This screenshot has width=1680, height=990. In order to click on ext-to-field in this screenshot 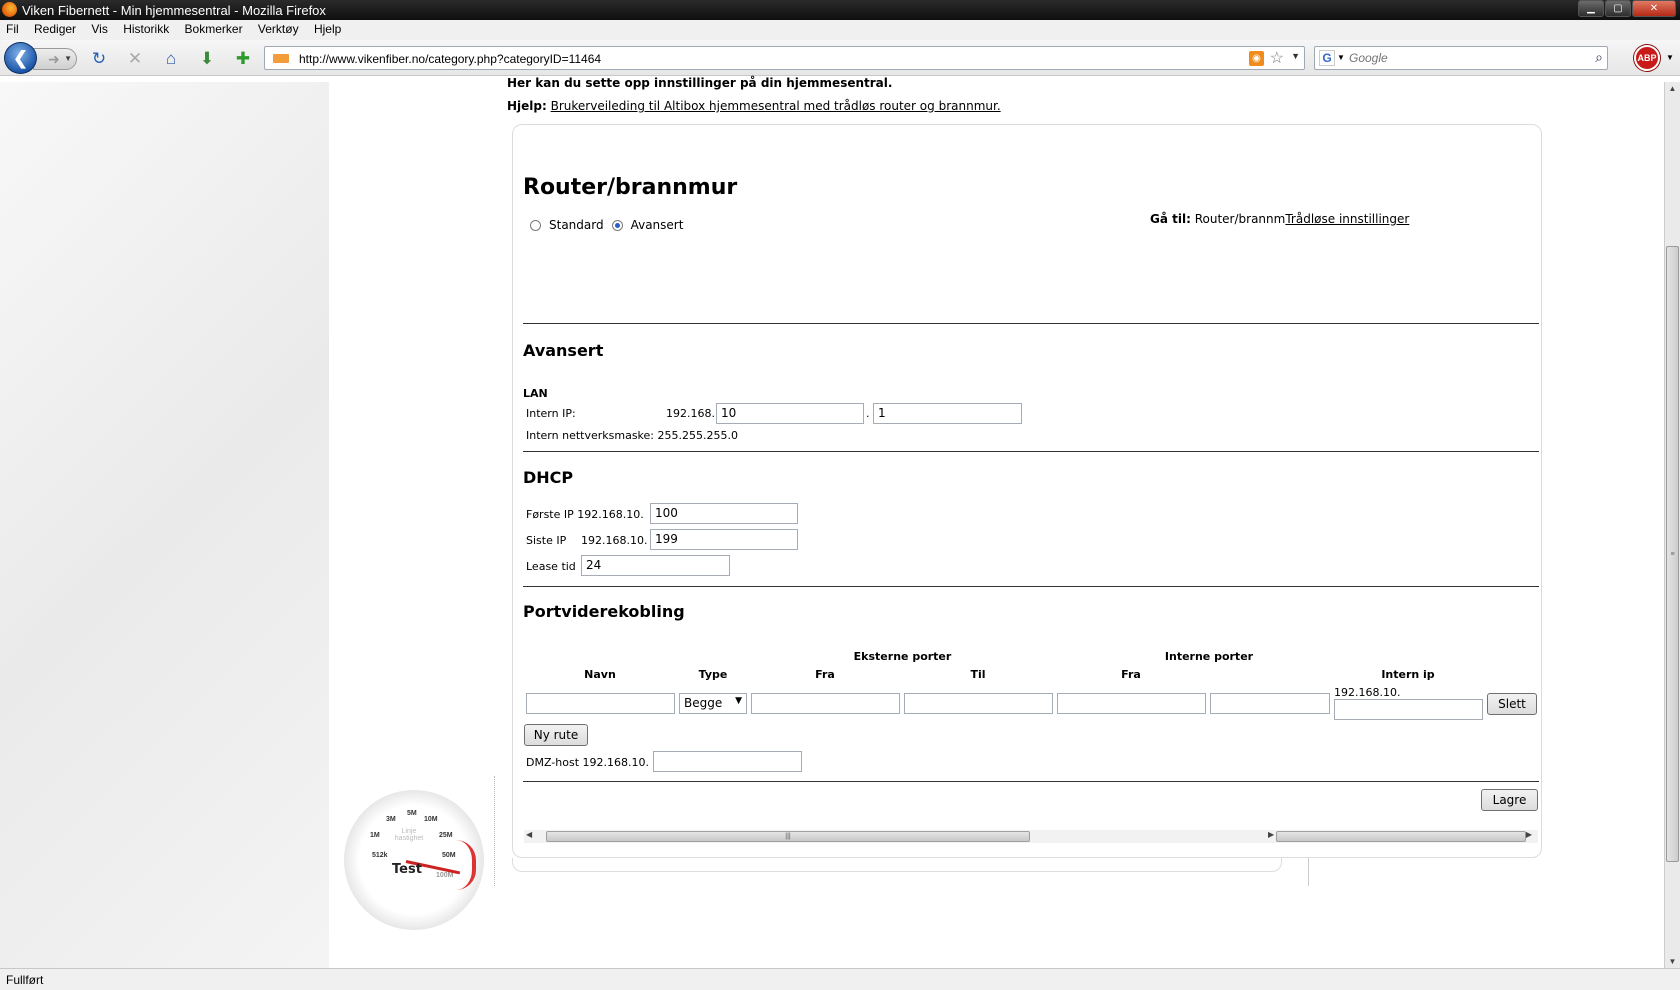, I will do `click(978, 703)`.